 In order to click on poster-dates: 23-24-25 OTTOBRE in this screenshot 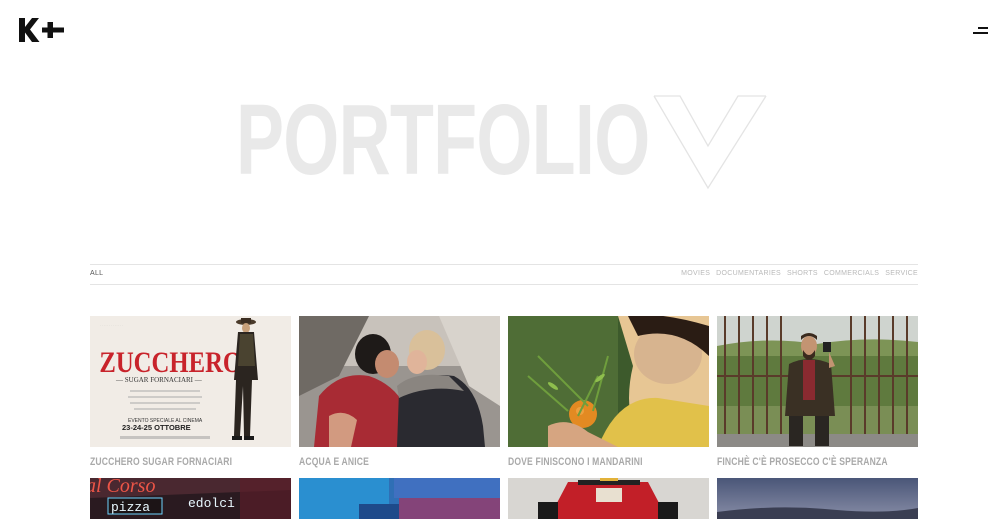, I will do `click(156, 427)`.